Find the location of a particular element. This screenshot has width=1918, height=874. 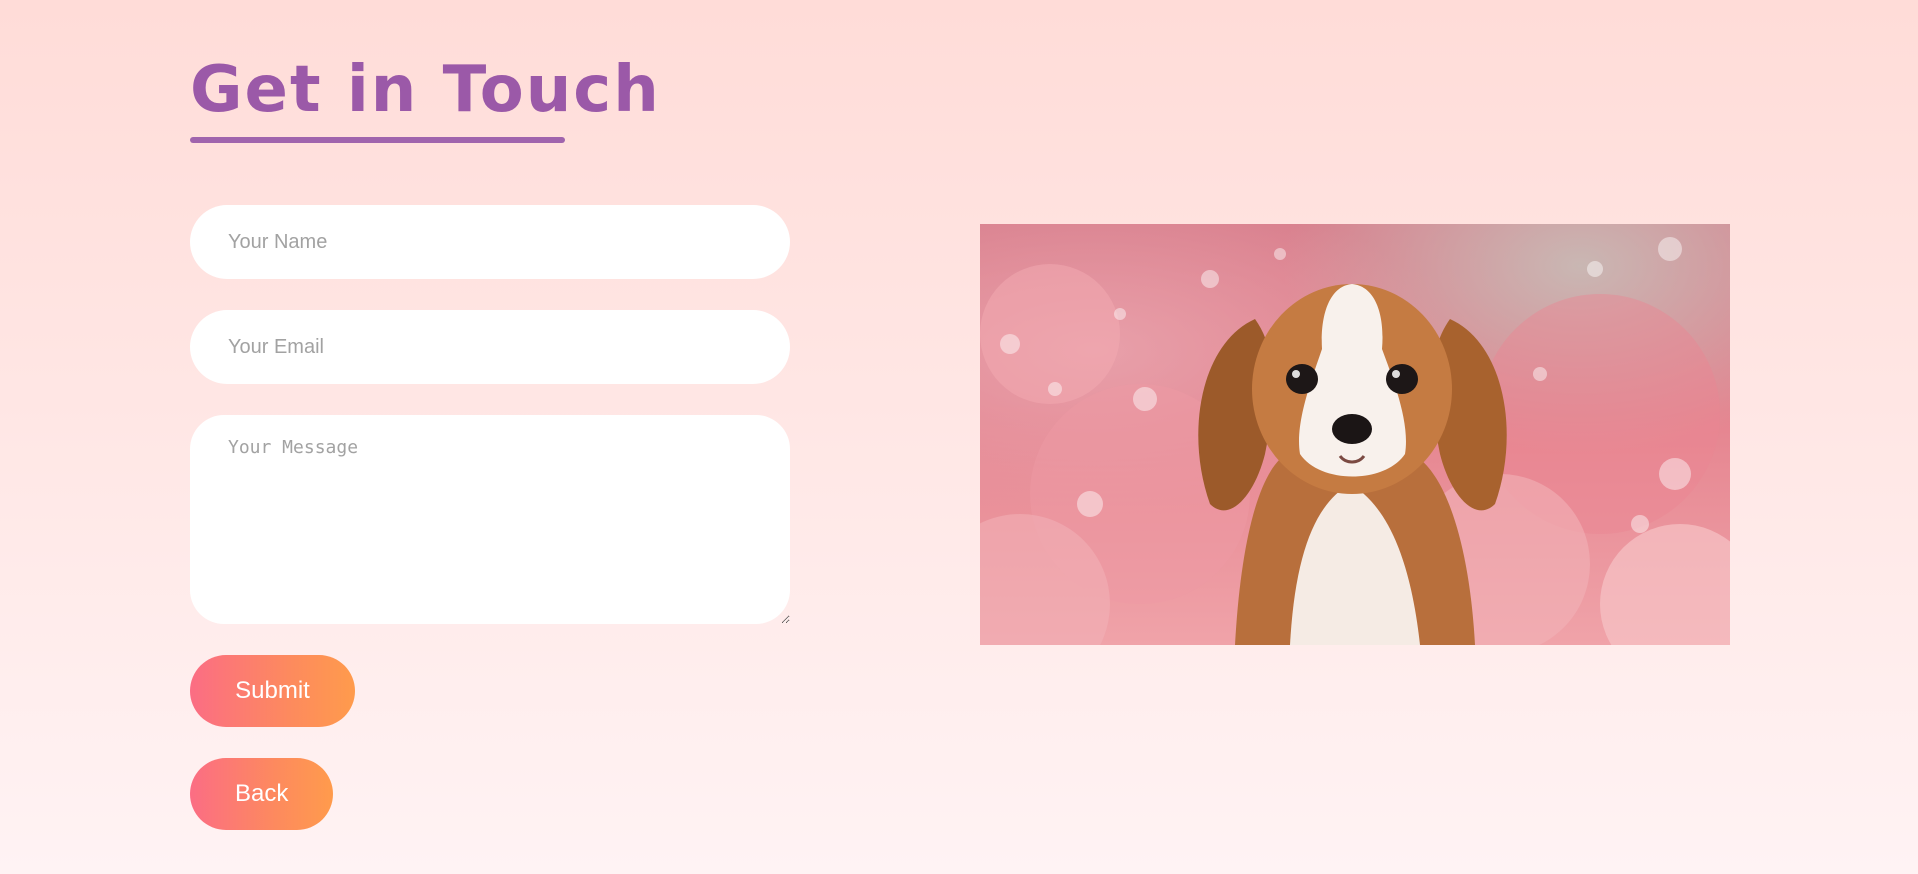

message-textarea is located at coordinates (490, 519).